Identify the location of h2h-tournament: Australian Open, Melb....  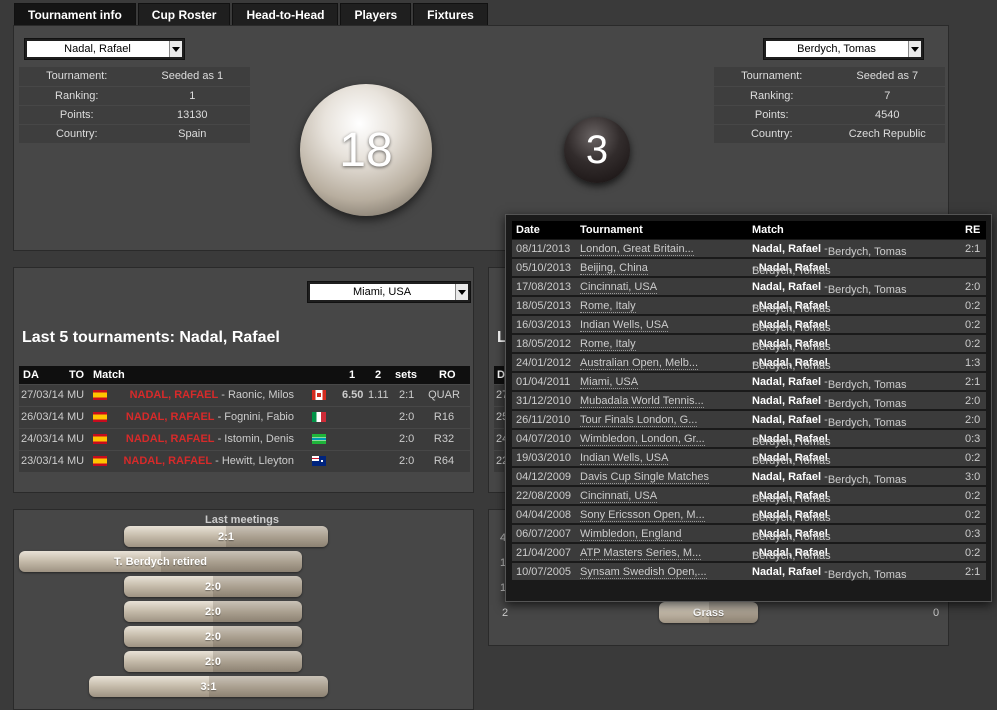
(639, 363).